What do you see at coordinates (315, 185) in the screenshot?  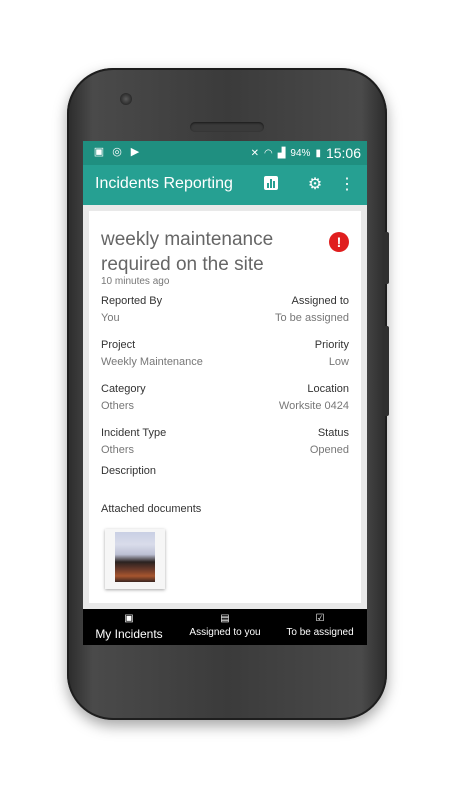 I see `gear-icon: ⚙` at bounding box center [315, 185].